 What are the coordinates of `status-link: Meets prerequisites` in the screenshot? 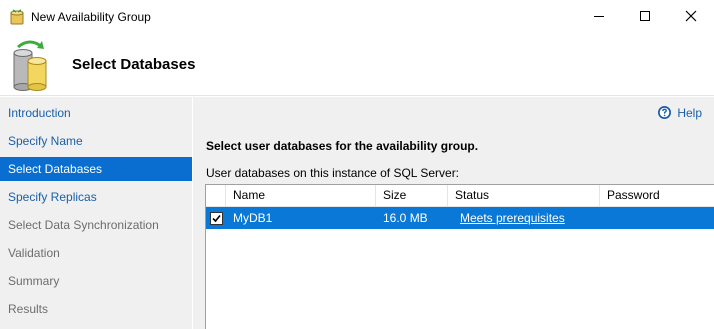 It's located at (512, 218).